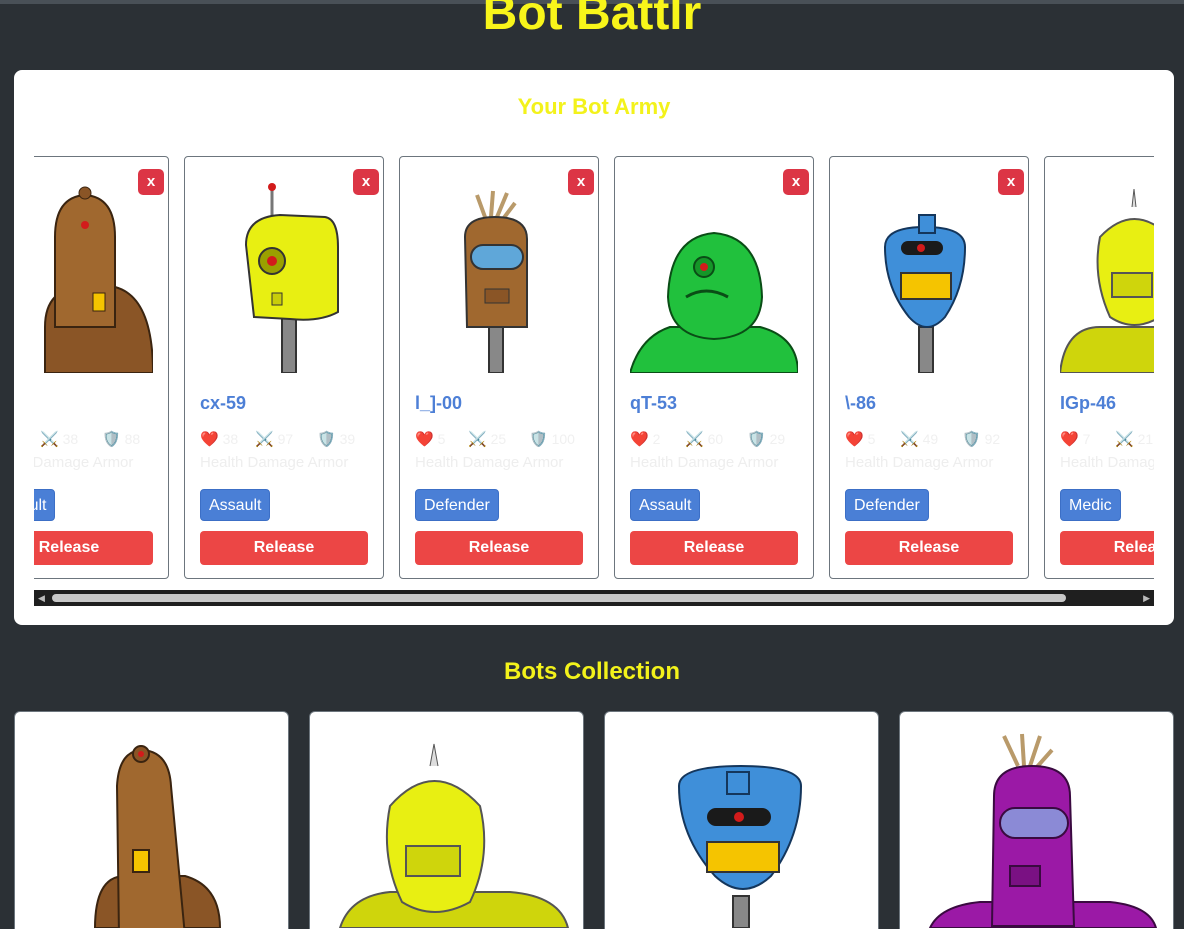  Describe the element at coordinates (157, 836) in the screenshot. I see `brown-bot-image` at that location.